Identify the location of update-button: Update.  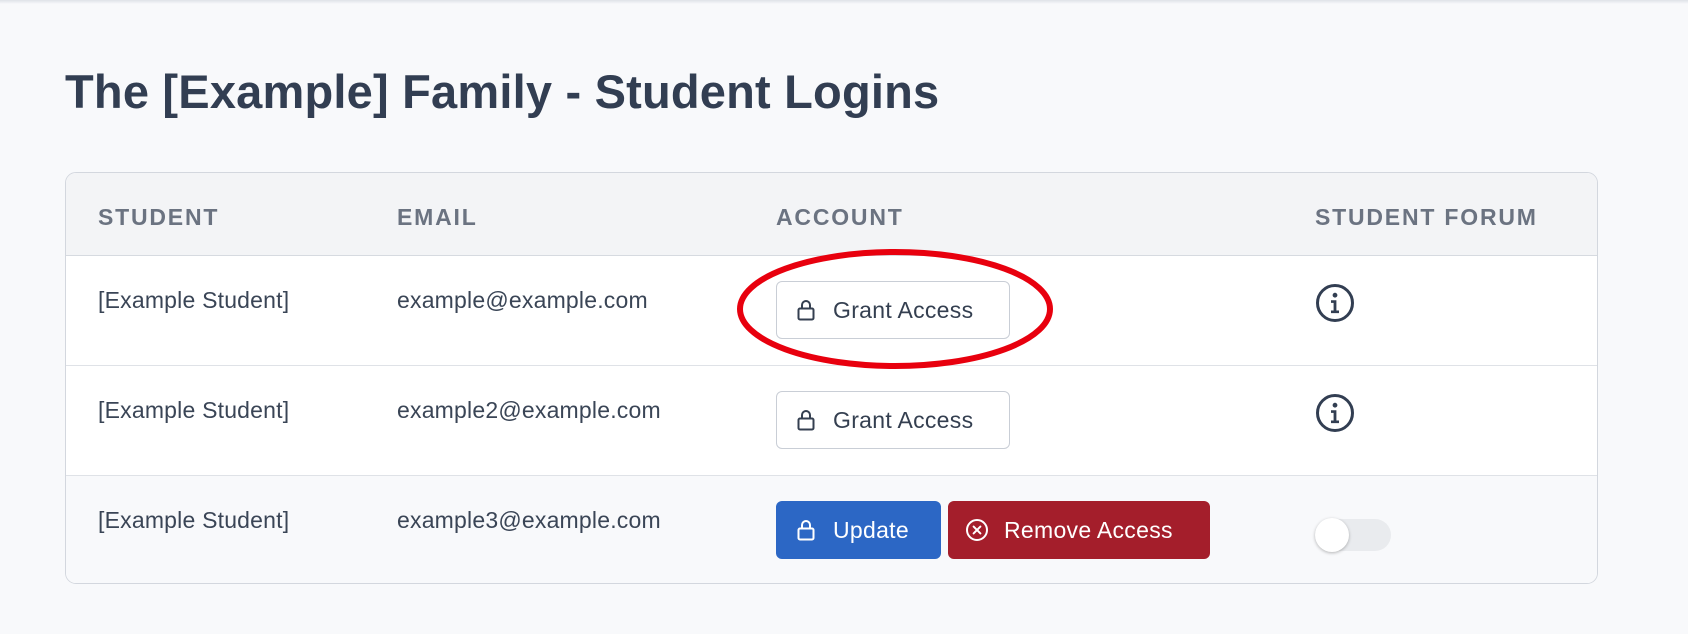
(858, 530).